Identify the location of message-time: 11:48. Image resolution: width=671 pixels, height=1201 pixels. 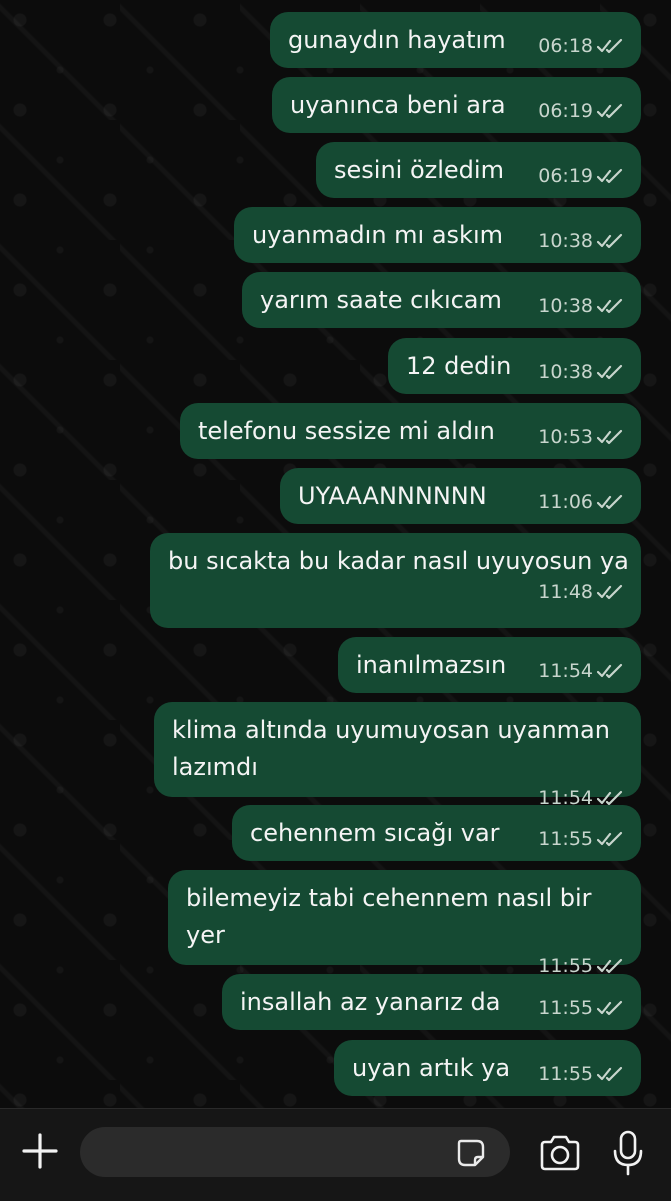
(565, 592).